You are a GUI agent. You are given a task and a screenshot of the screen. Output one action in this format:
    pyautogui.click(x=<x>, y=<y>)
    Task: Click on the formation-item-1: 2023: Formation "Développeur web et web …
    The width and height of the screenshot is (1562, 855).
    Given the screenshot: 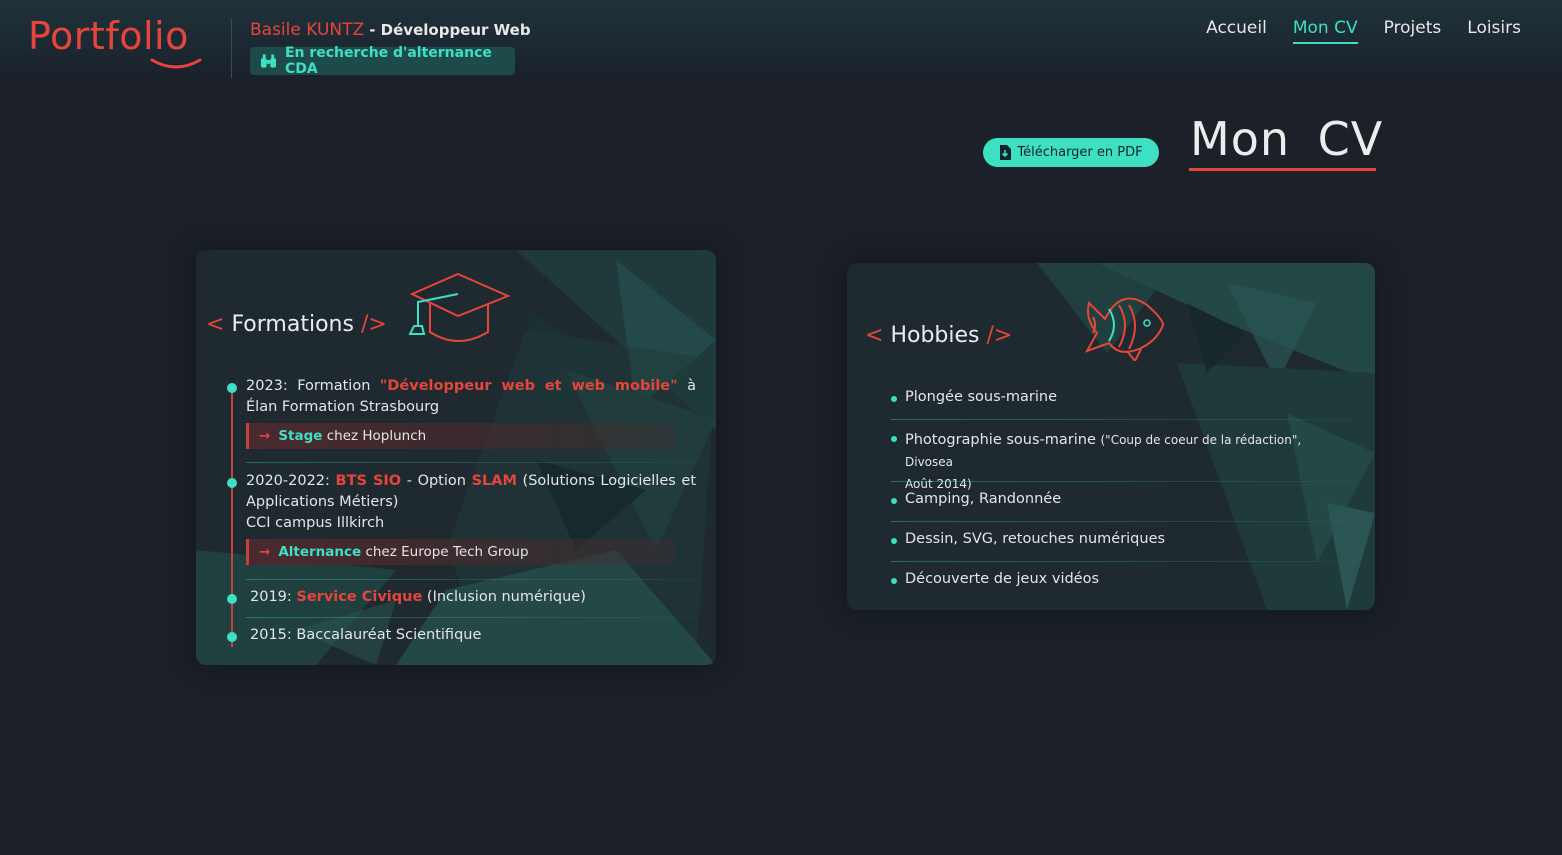 What is the action you would take?
    pyautogui.click(x=471, y=396)
    